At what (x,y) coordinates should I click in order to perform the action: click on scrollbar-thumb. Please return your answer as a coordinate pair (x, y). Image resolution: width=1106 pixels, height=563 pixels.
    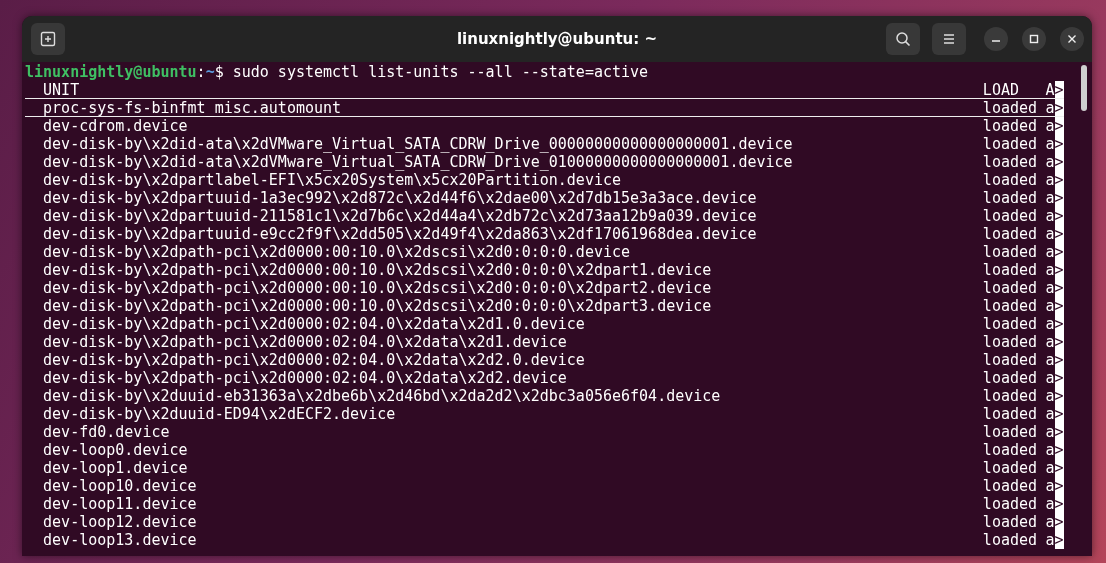
    Looking at the image, I should click on (1084, 88).